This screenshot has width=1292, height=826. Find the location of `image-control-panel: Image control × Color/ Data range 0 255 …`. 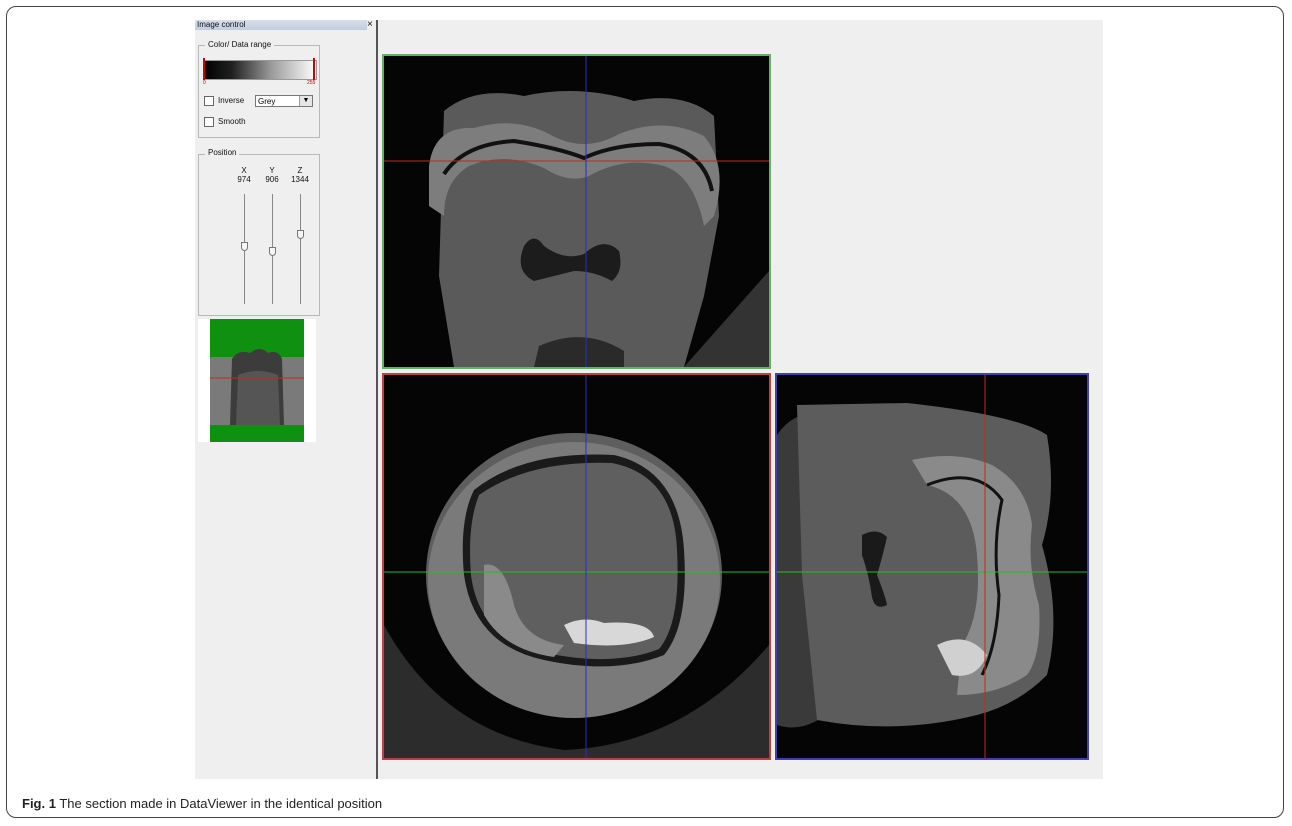

image-control-panel: Image control × Color/ Data range 0 255 … is located at coordinates (285, 399).